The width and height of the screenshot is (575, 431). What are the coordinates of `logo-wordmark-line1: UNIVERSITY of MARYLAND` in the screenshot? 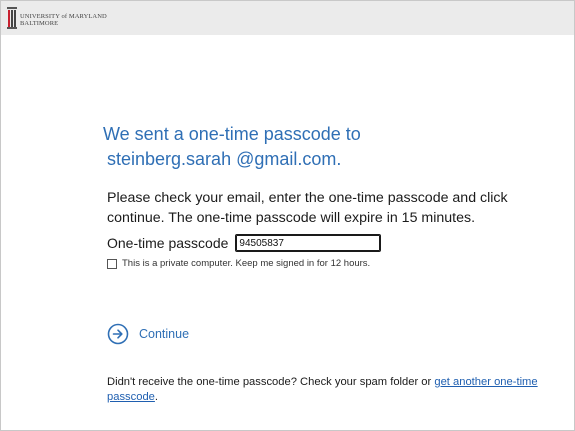 It's located at (63, 16).